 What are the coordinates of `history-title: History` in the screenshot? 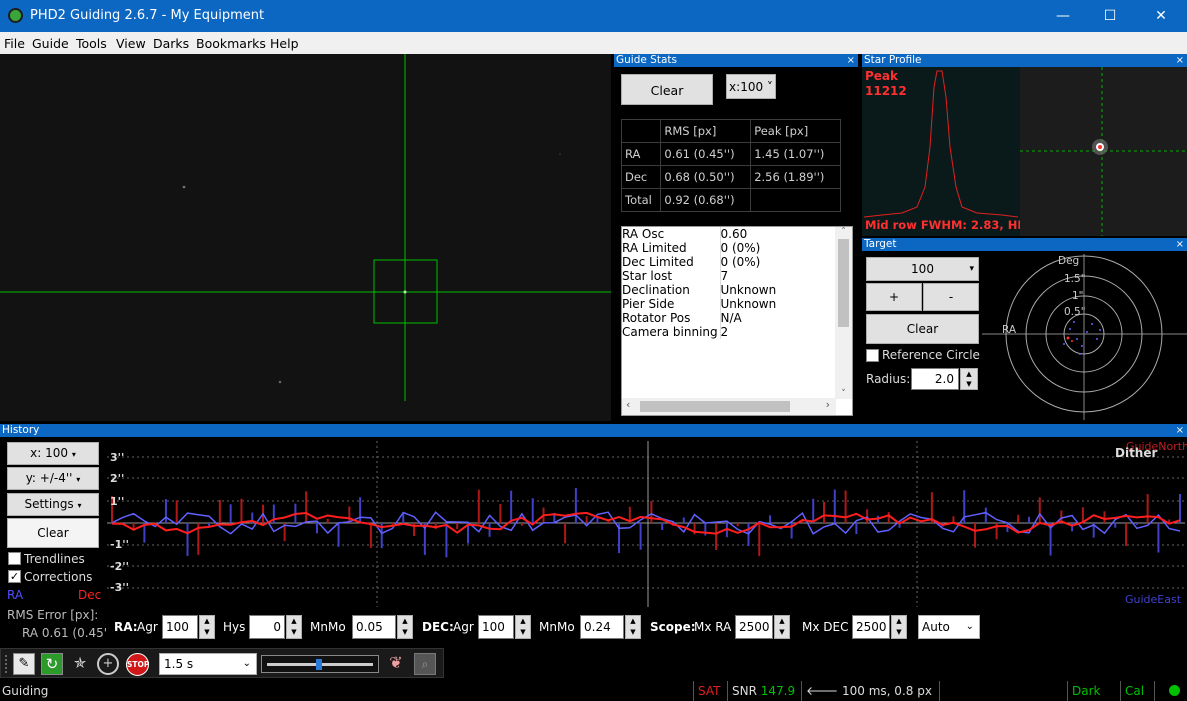 It's located at (21, 430).